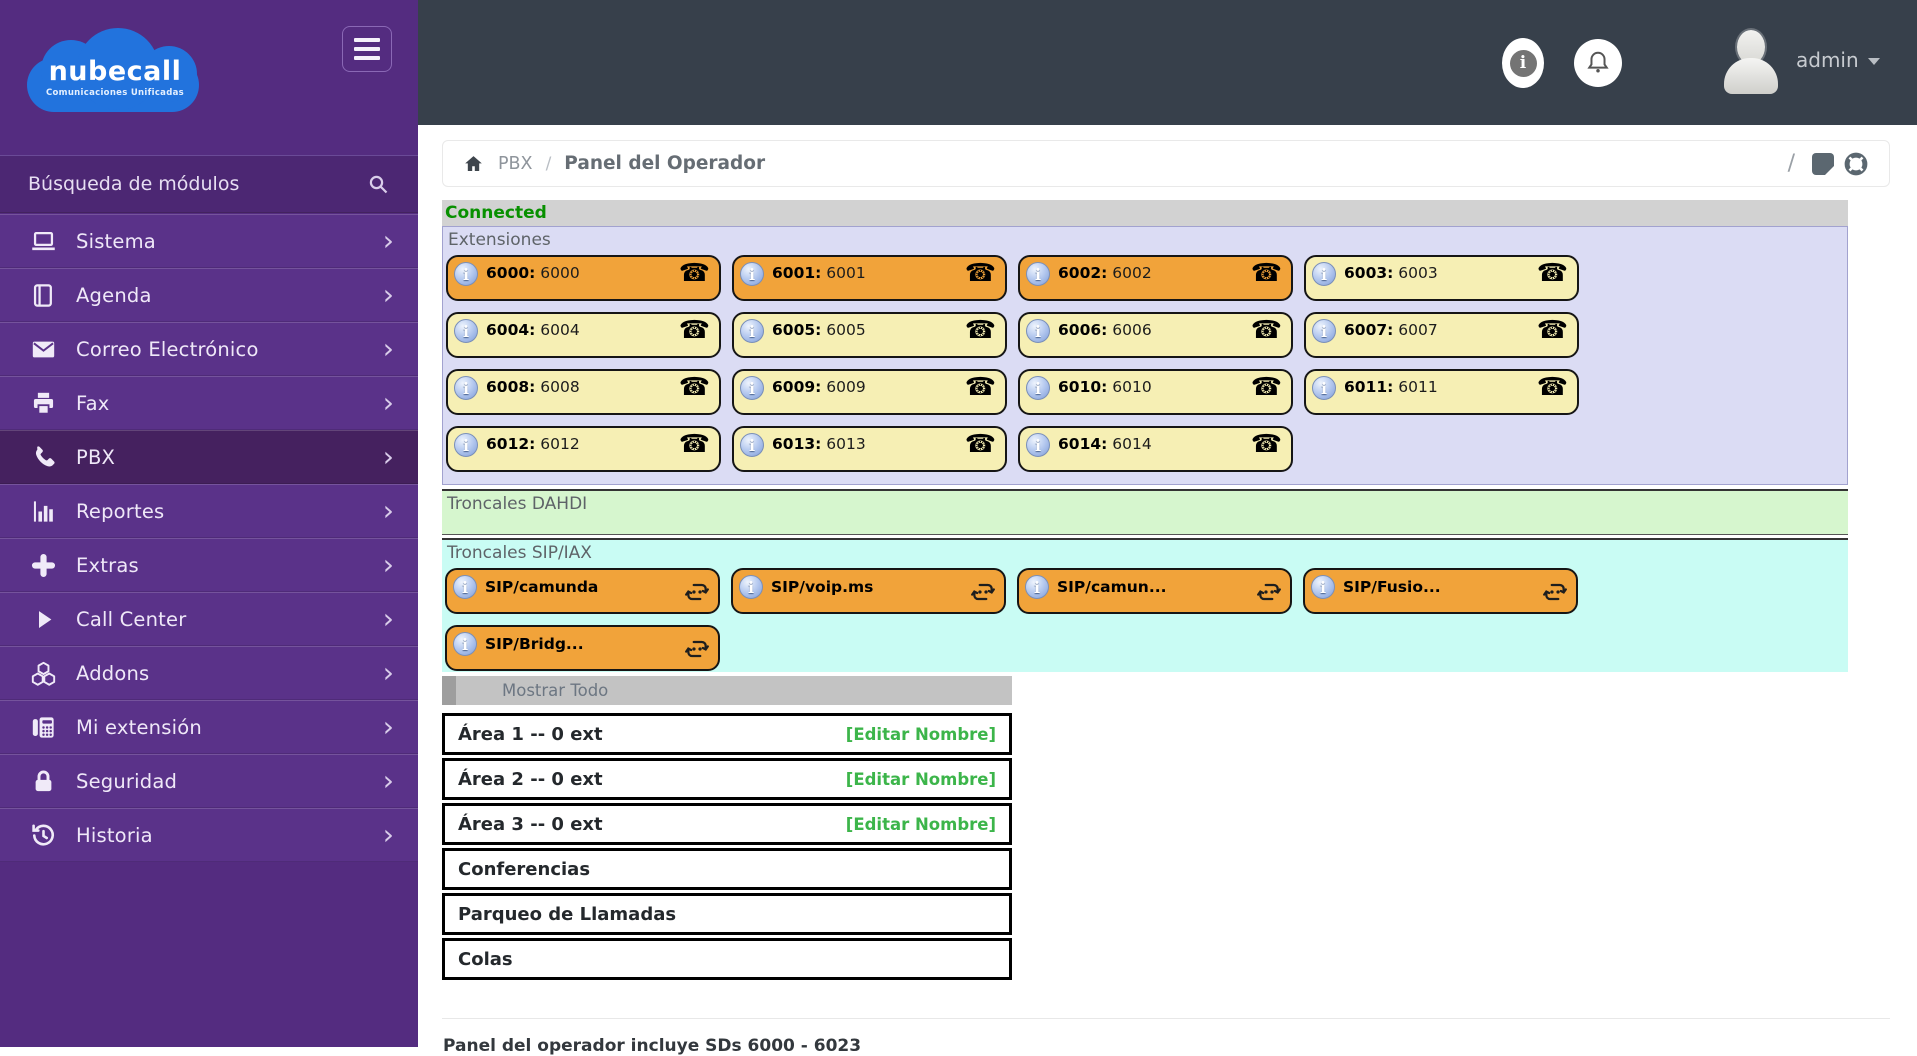 The image size is (1917, 1056). I want to click on bell-icon, so click(1598, 63).